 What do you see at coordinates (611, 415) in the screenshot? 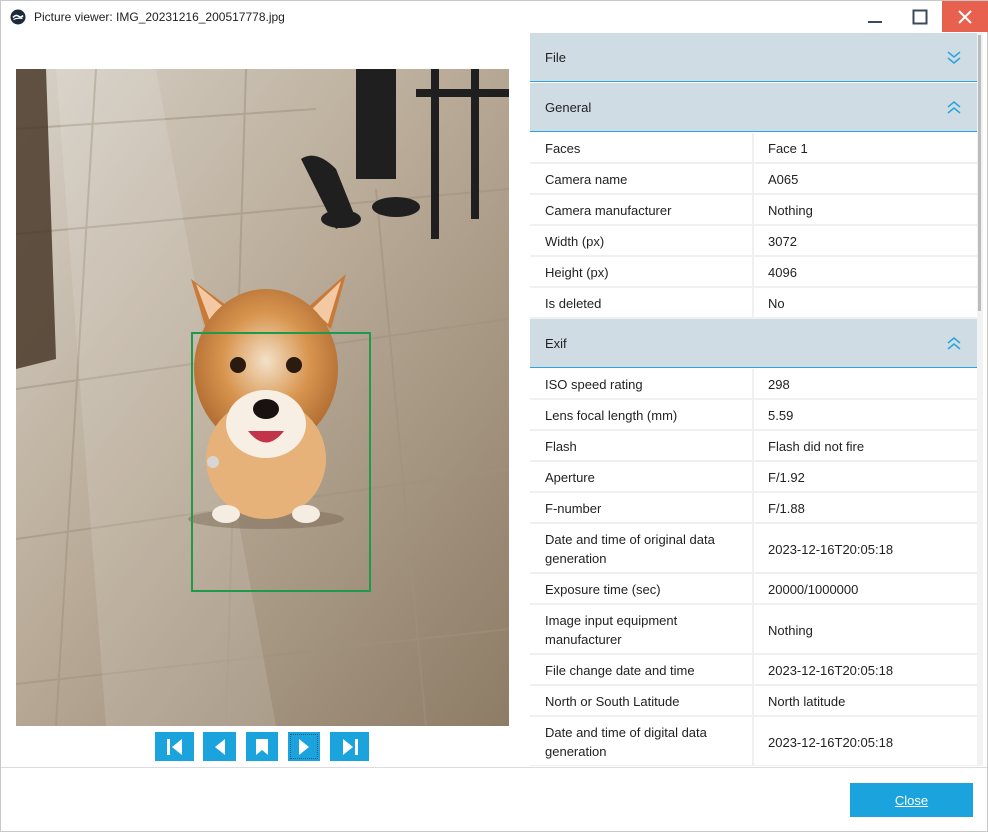
I see `property-key: Lens focal length (mm)` at bounding box center [611, 415].